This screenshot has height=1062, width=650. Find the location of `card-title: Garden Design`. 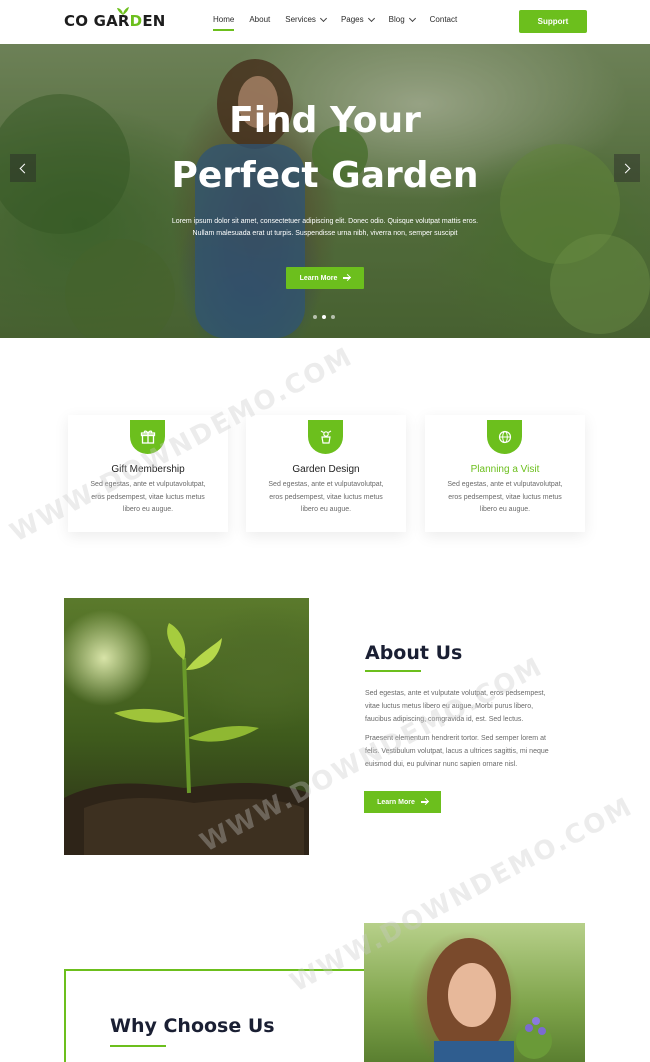

card-title: Garden Design is located at coordinates (326, 469).